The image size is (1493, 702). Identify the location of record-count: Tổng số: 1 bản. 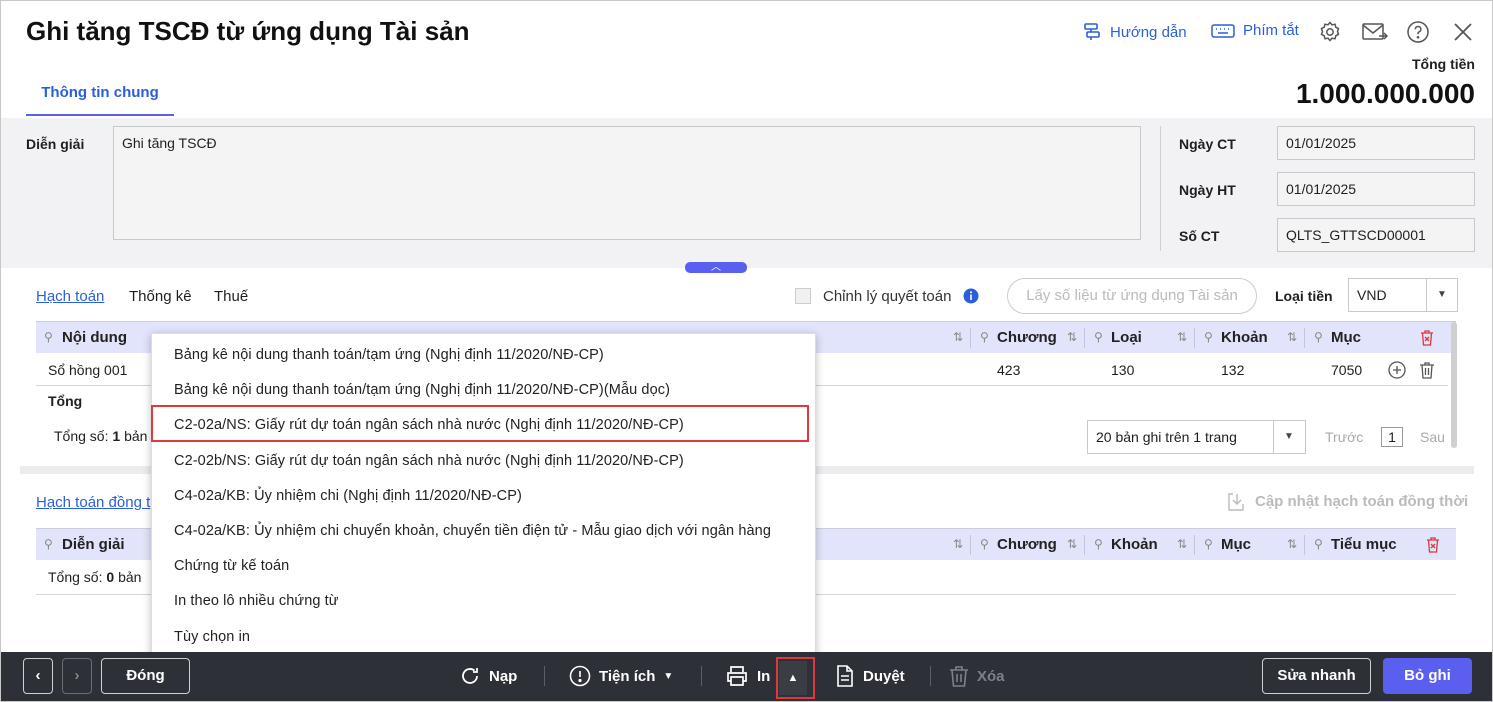
(100, 436).